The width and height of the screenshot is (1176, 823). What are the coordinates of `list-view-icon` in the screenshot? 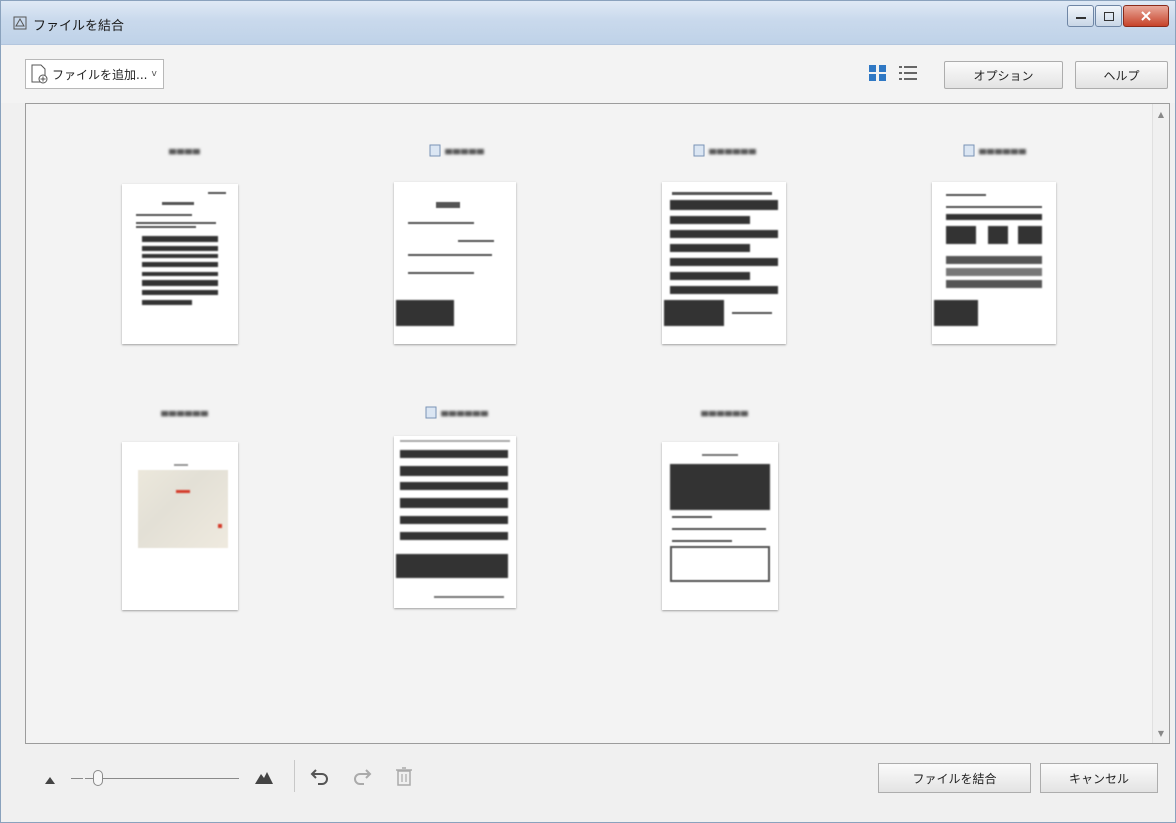 It's located at (908, 73).